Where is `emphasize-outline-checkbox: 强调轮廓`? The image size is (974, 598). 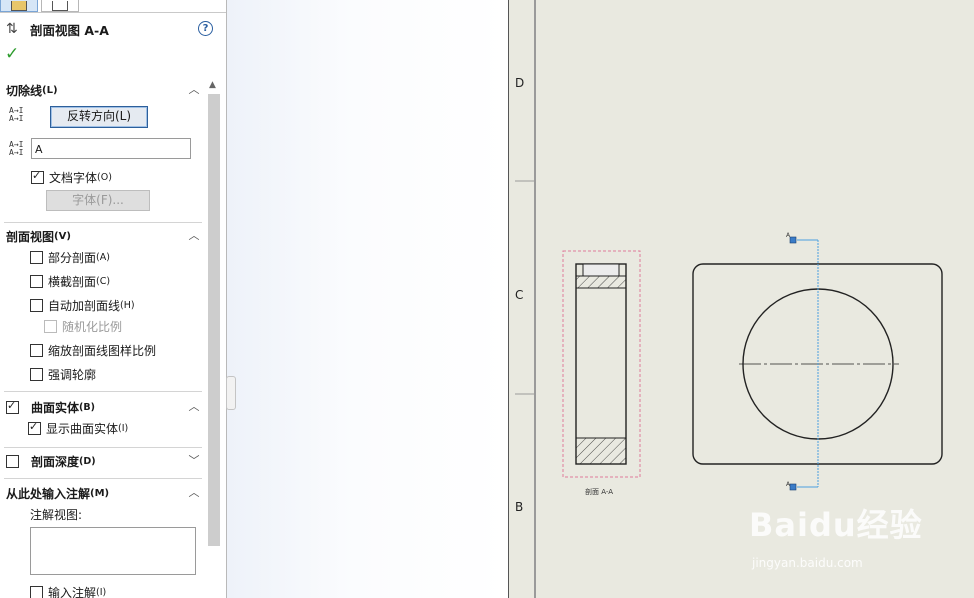 emphasize-outline-checkbox: 强调轮廓 is located at coordinates (63, 374).